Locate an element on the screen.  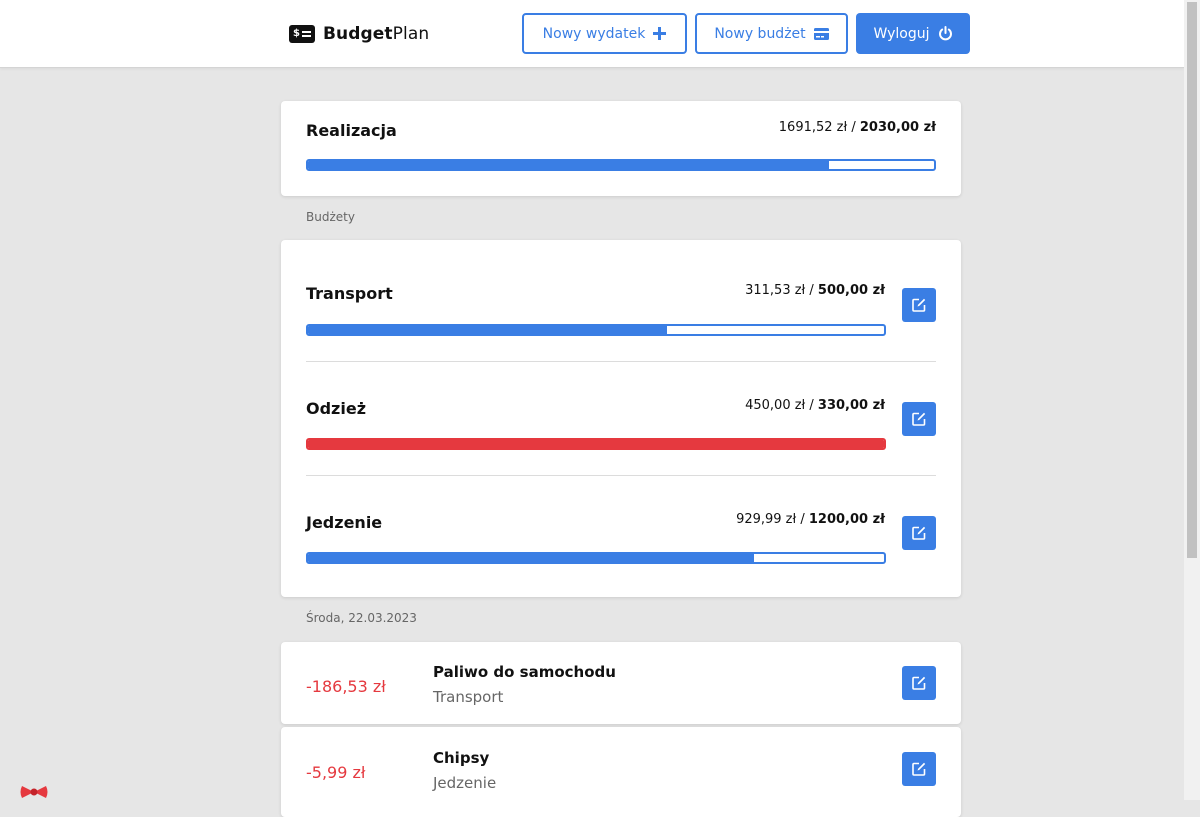
summary-limit: 2030,00 zł is located at coordinates (897, 127).